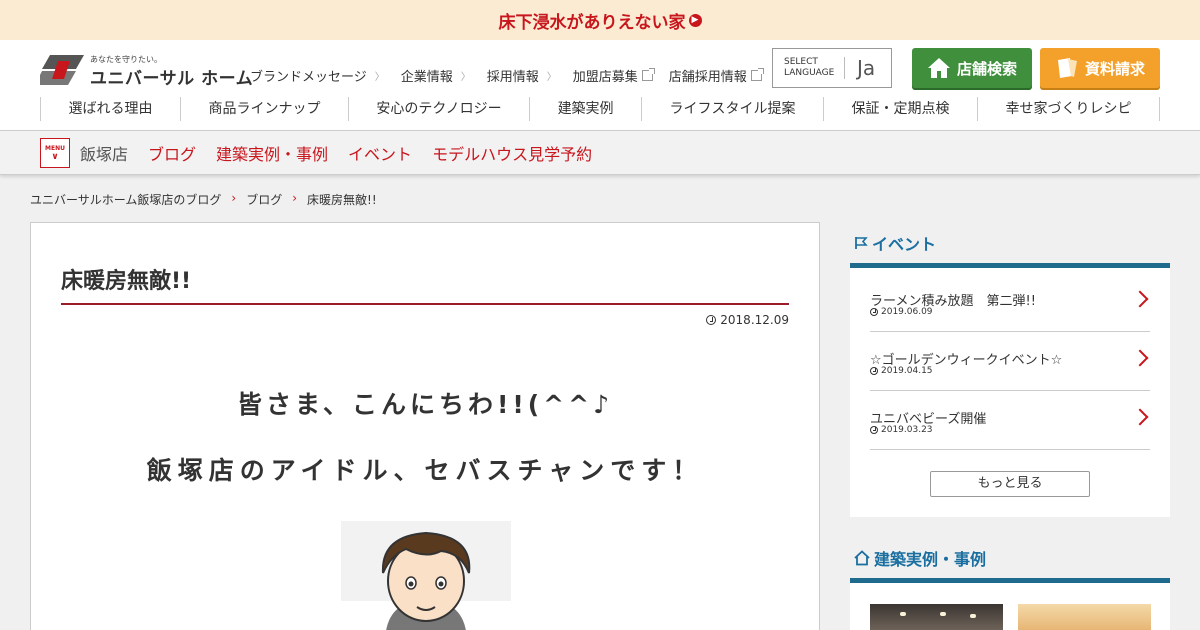  I want to click on util-nav-store-recruit: 店舗採用情報, so click(716, 75).